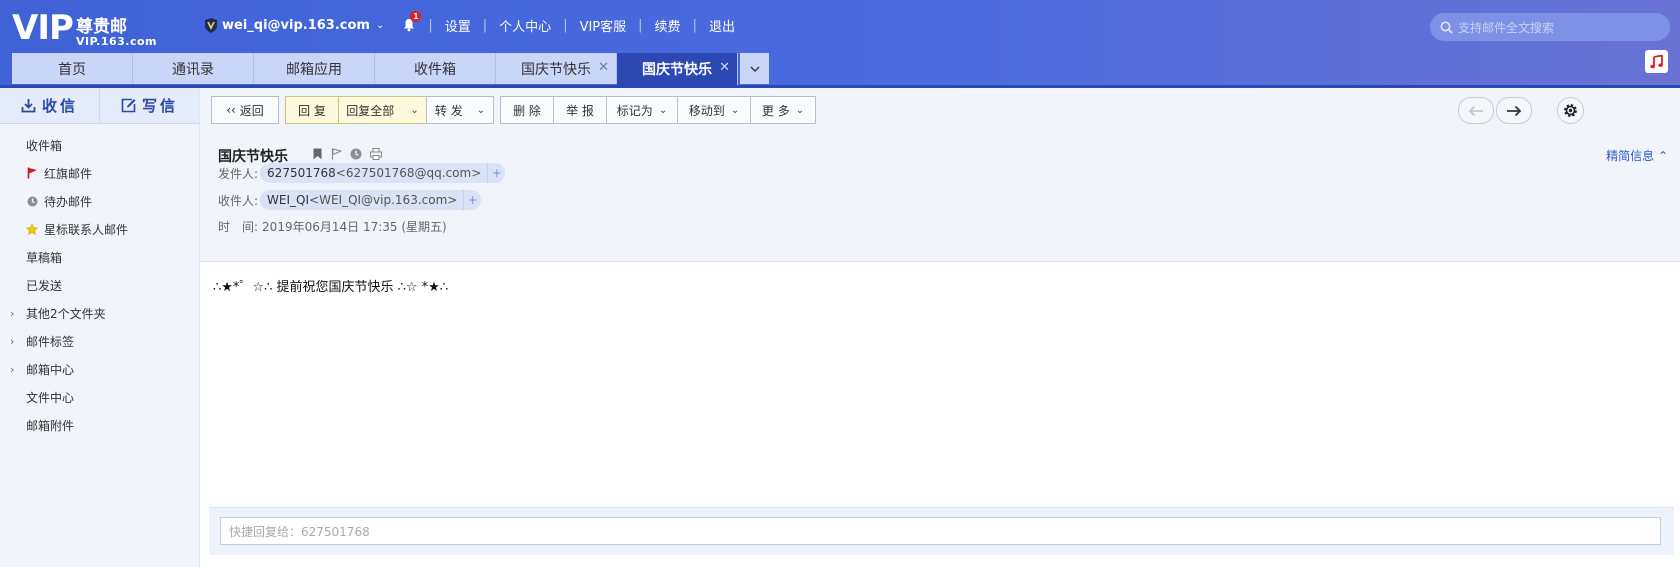  I want to click on forward-button: 转 发 ⌄, so click(460, 110).